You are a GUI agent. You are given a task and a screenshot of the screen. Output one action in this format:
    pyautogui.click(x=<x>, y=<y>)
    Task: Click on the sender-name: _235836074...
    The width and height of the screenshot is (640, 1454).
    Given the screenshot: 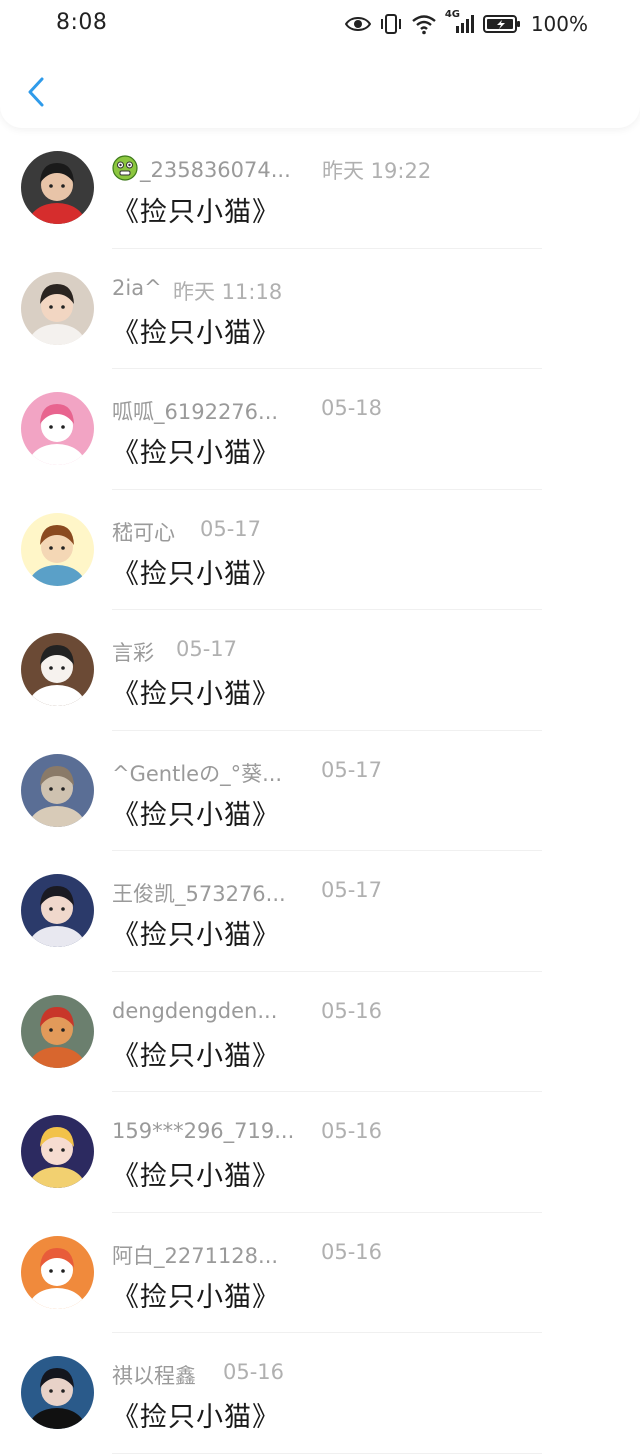 What is the action you would take?
    pyautogui.click(x=201, y=168)
    